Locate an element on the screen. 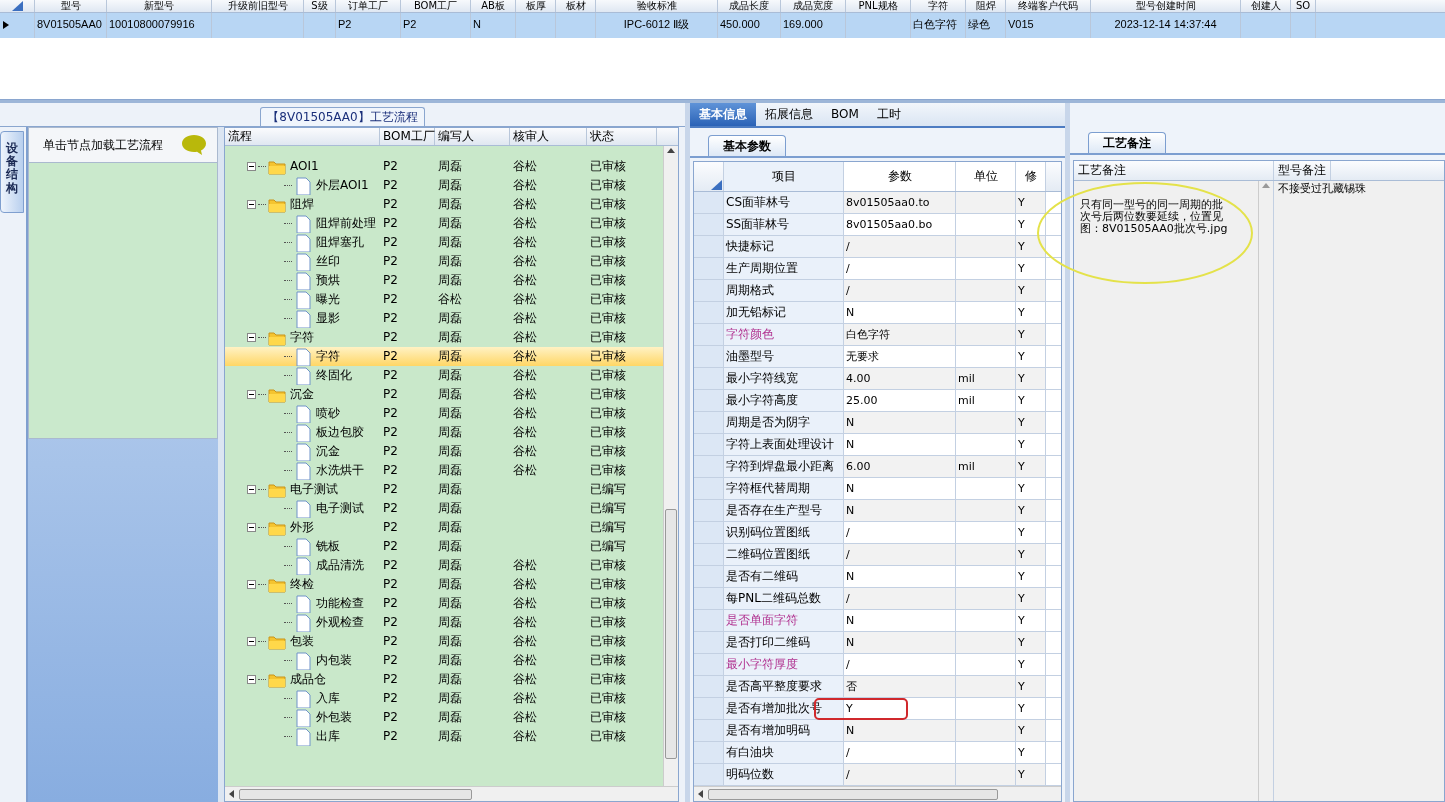 Image resolution: width=1445 pixels, height=802 pixels. column-header: 板厚 is located at coordinates (536, 6).